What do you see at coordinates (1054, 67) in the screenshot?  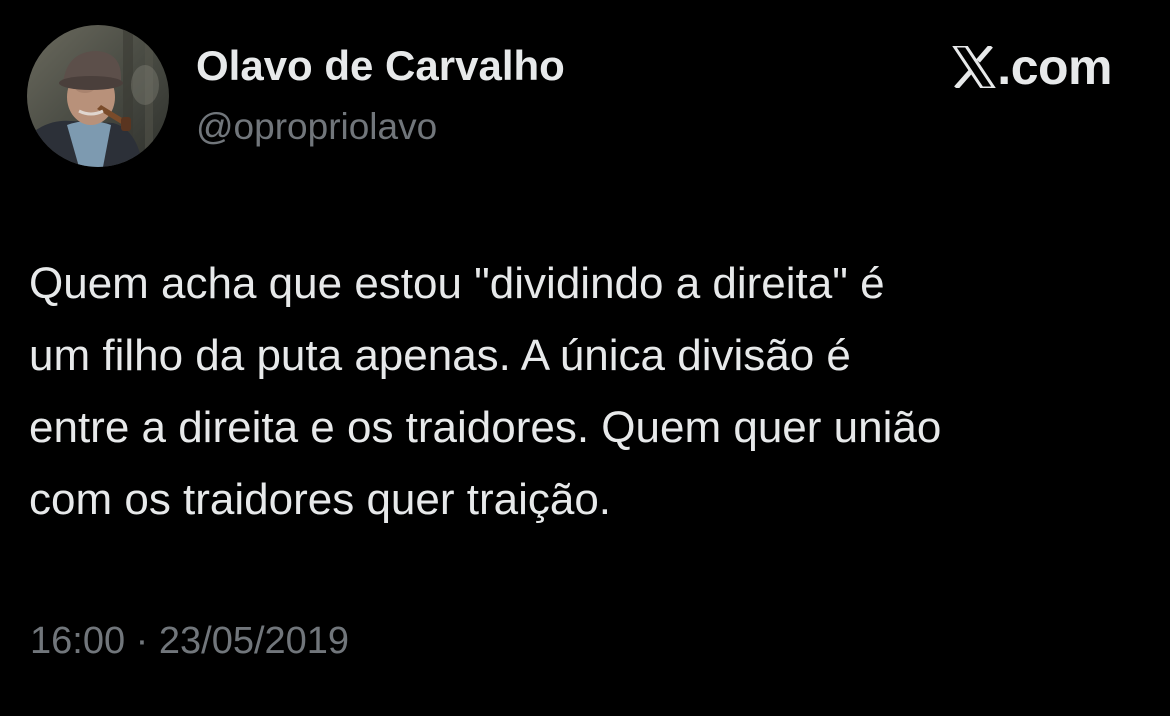 I see `site-domain-text: .com` at bounding box center [1054, 67].